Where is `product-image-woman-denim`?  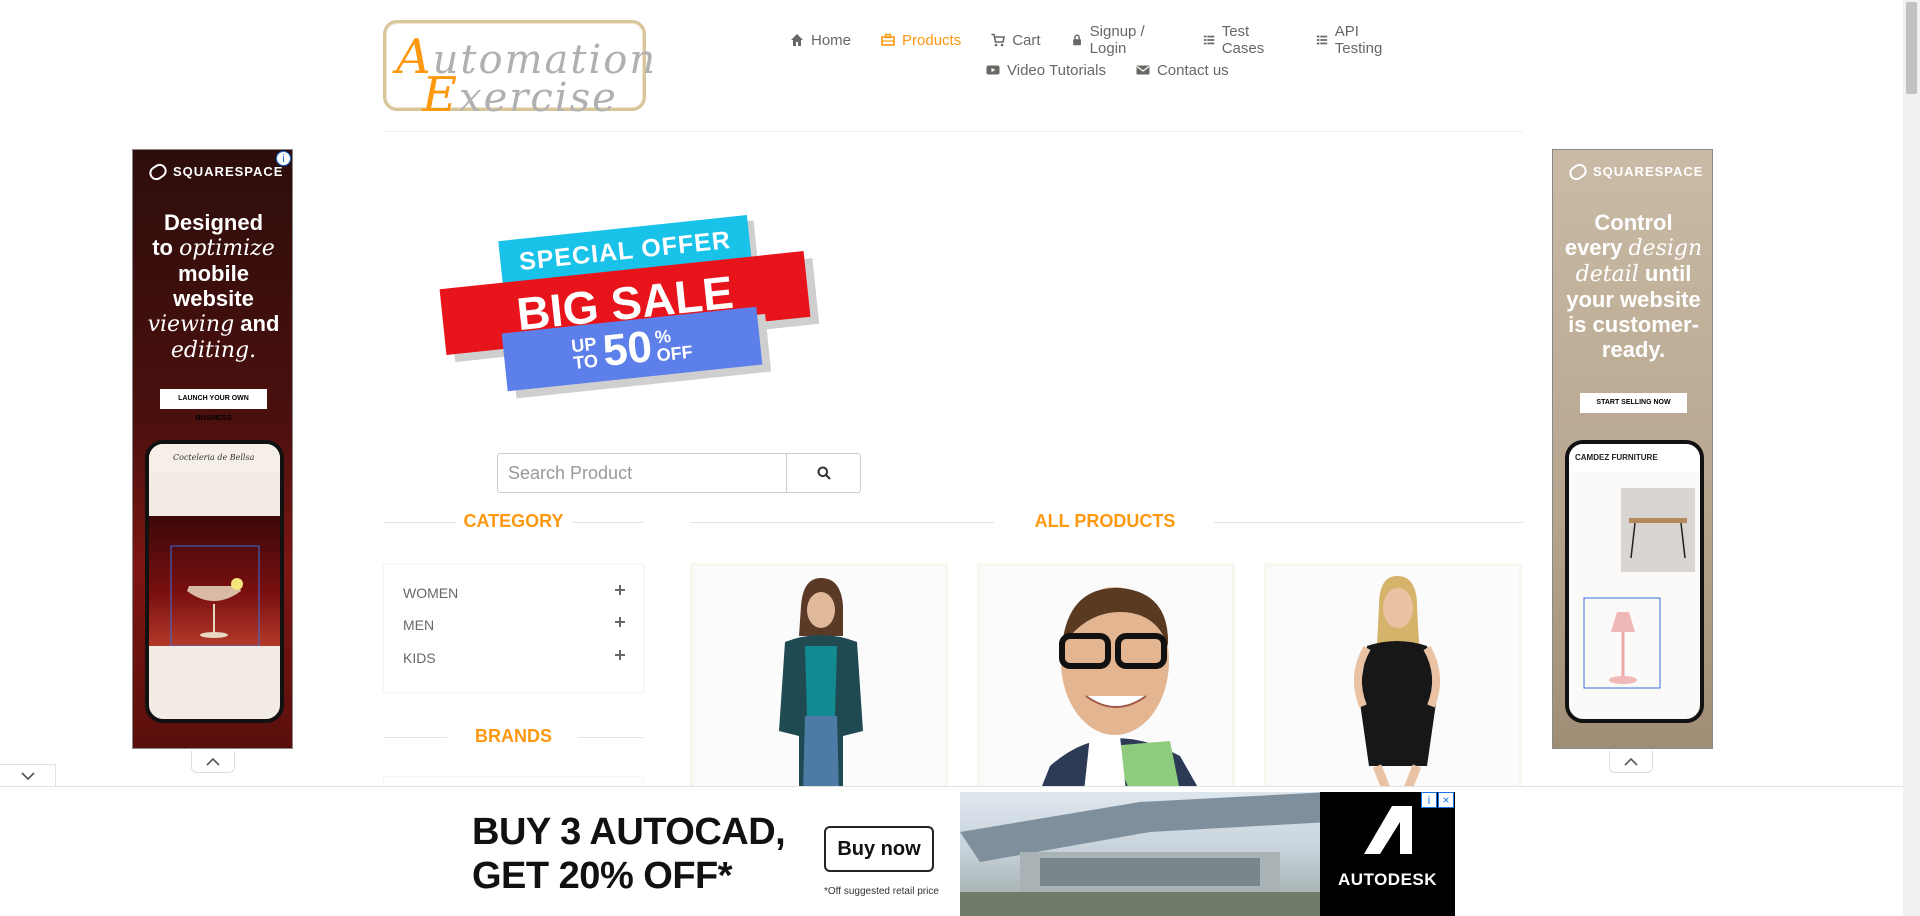 product-image-woman-denim is located at coordinates (819, 678).